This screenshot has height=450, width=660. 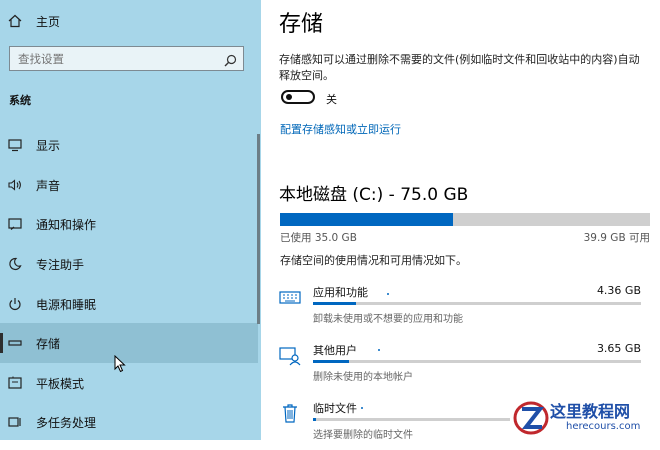 I want to click on sidebar-item-label: 显示, so click(x=48, y=145).